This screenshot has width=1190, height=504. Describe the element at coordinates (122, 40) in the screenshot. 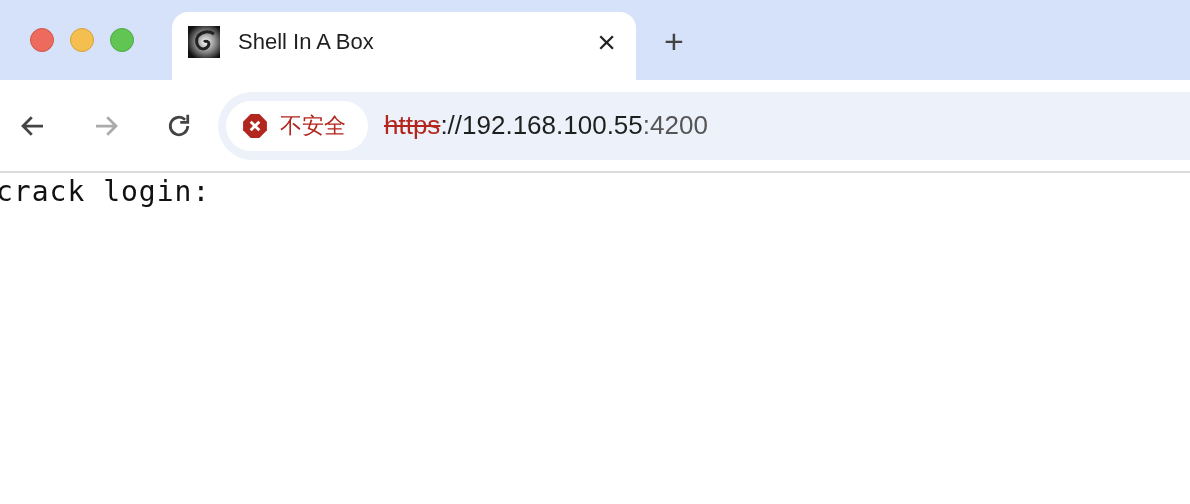

I see `maximize-window-button` at that location.